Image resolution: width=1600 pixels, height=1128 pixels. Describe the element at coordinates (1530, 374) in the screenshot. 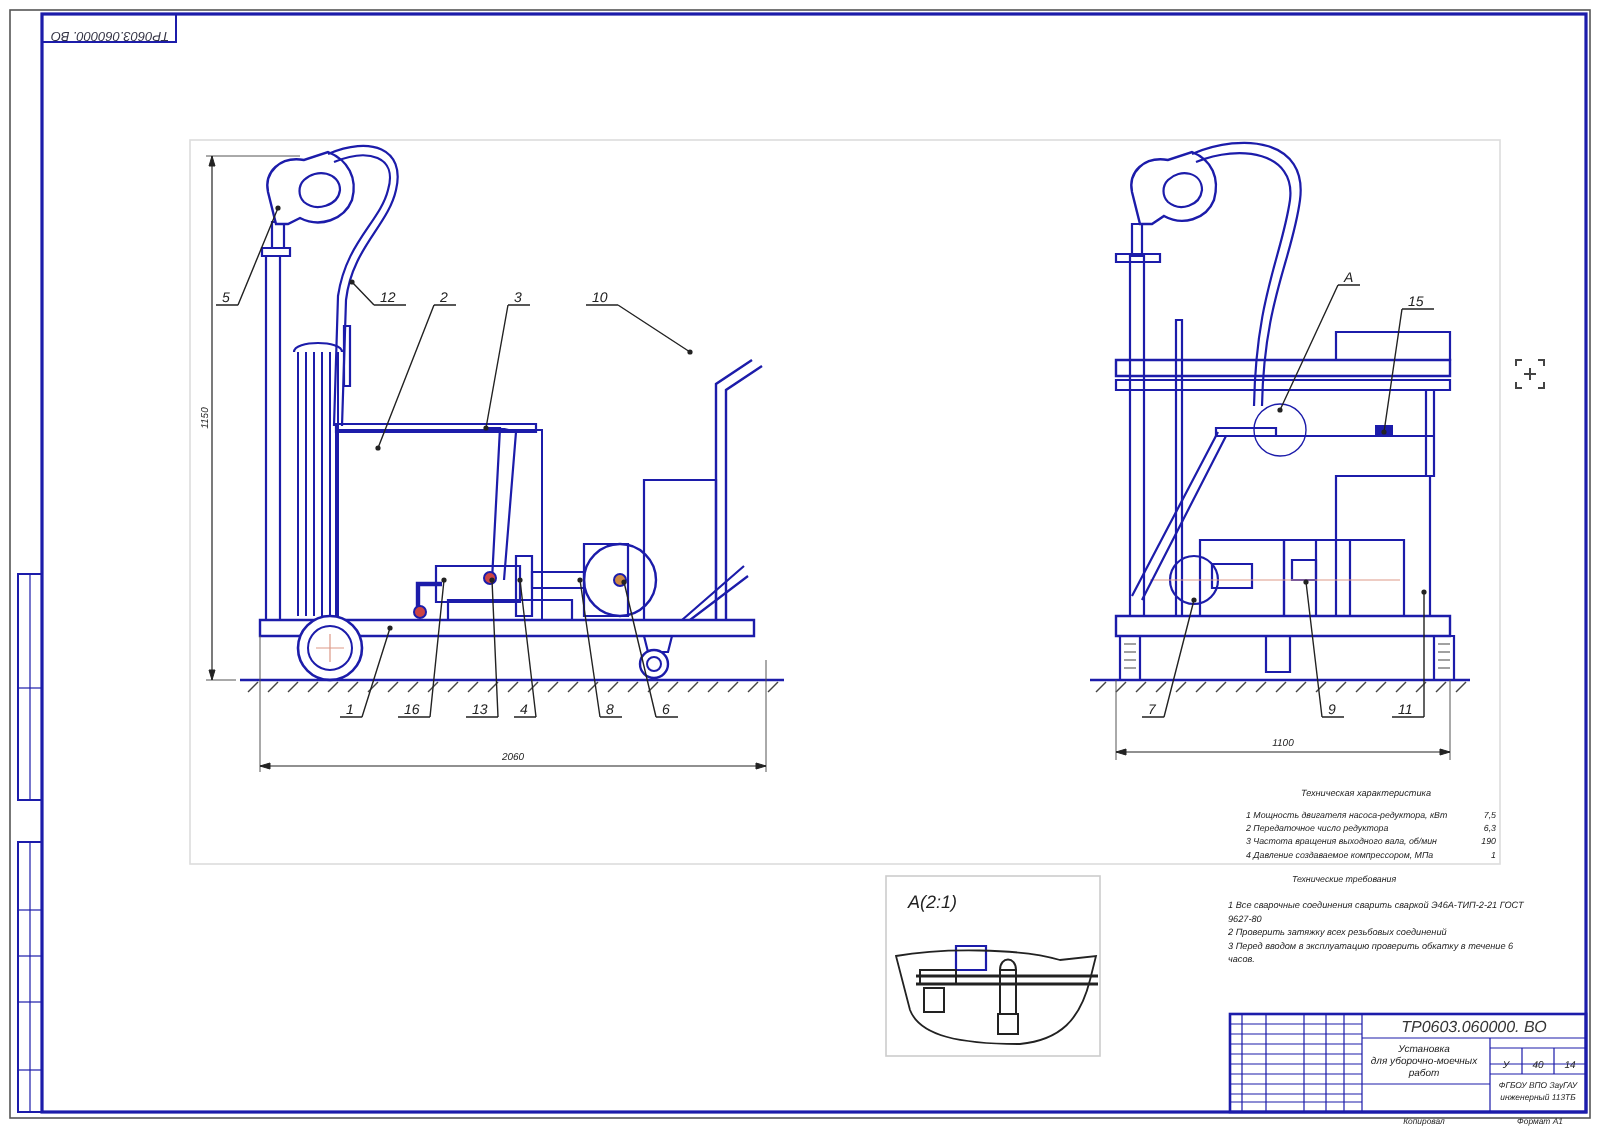

I see `expand-icon` at that location.